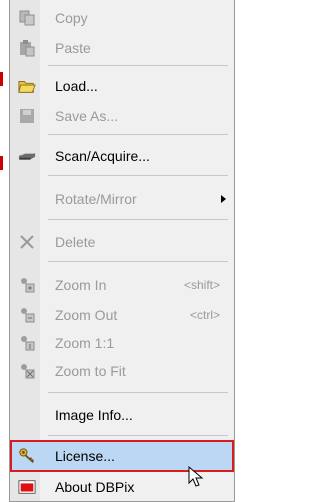 The height and width of the screenshot is (502, 320). I want to click on menu-item-rotate-mirror: Rotate/Mirror, so click(122, 199).